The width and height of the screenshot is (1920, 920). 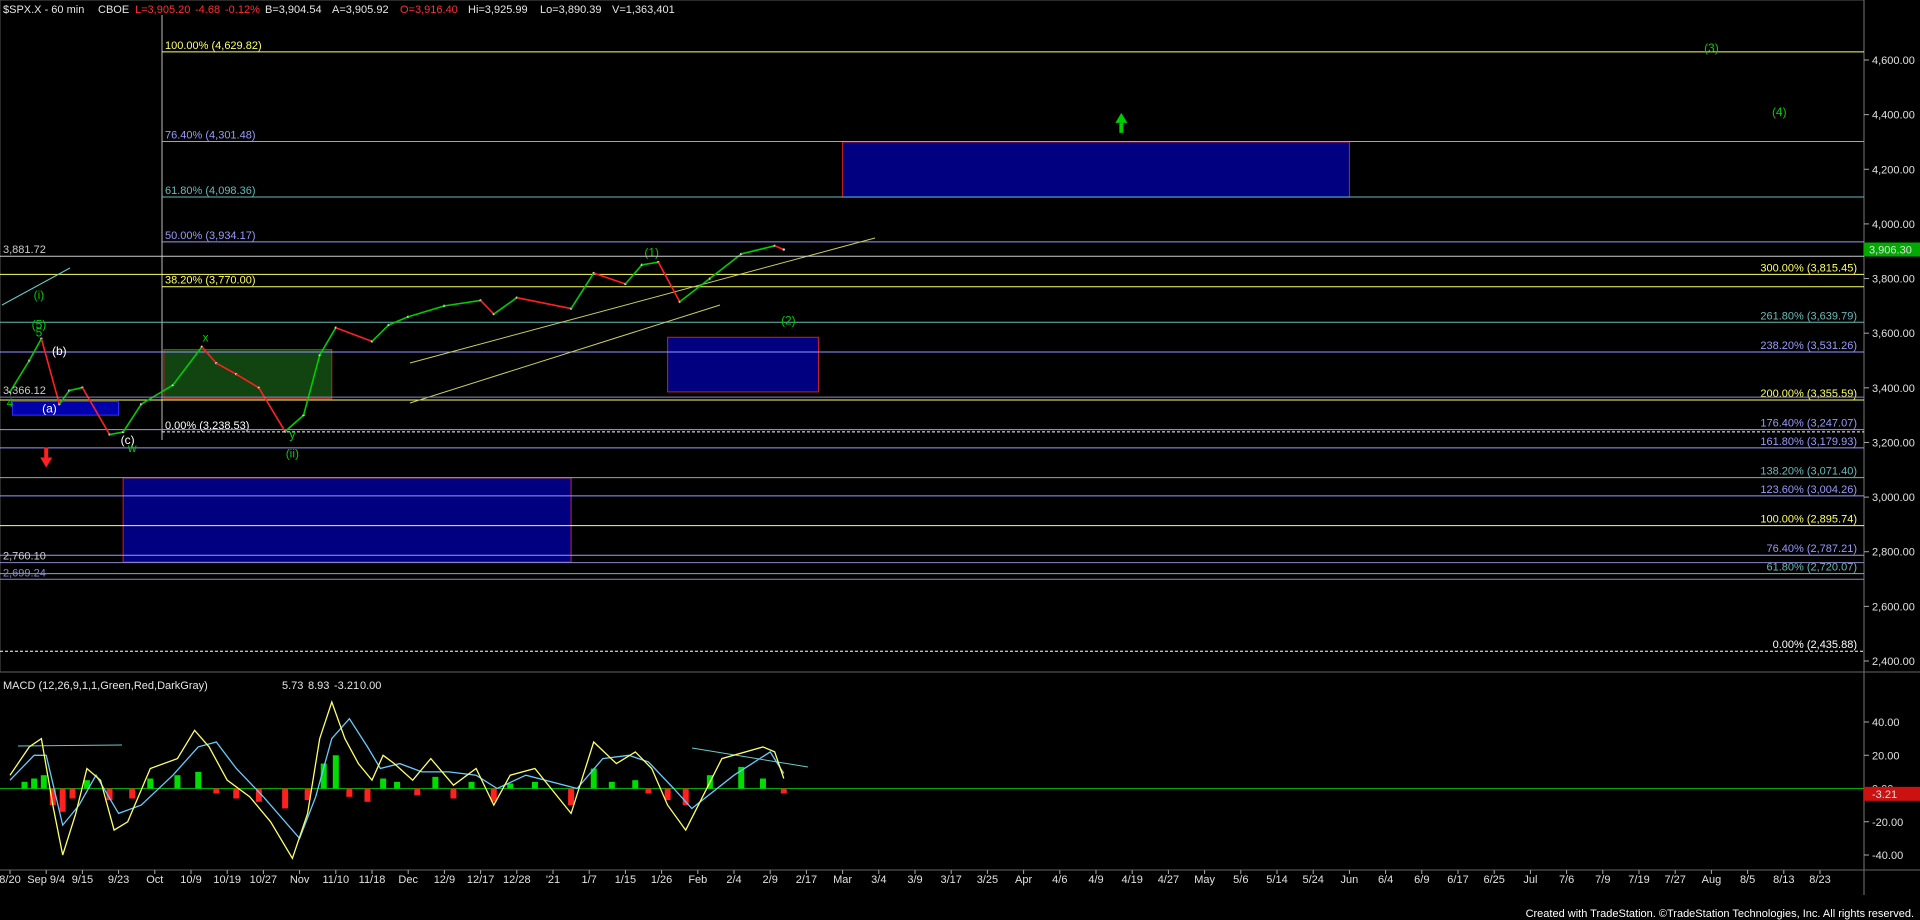 I want to click on date-tick-label-2: Sep 9/4, so click(x=46, y=880).